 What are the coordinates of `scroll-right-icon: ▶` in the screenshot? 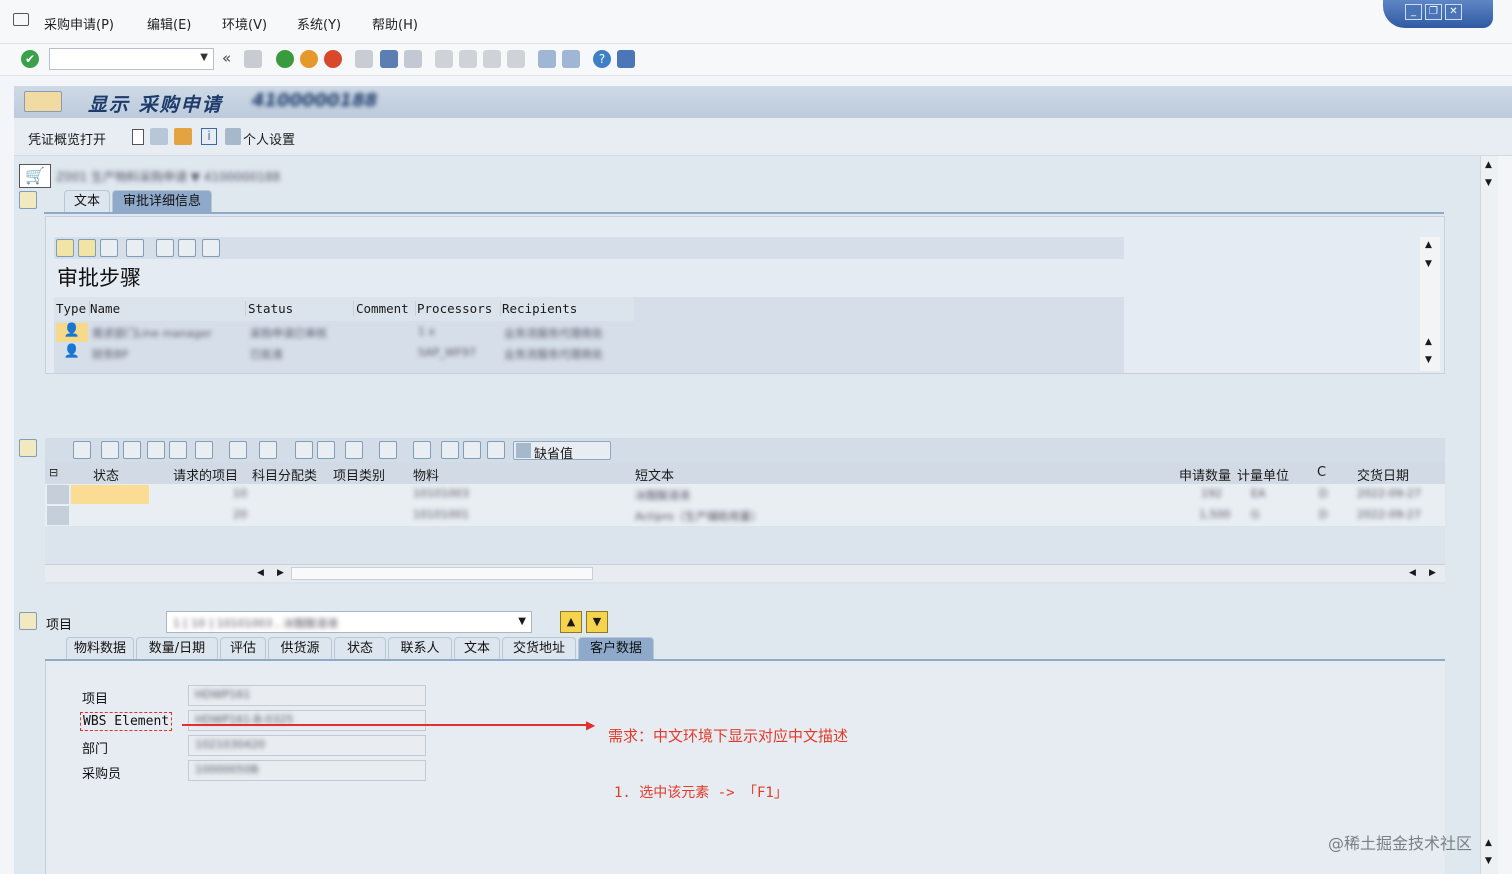 It's located at (280, 573).